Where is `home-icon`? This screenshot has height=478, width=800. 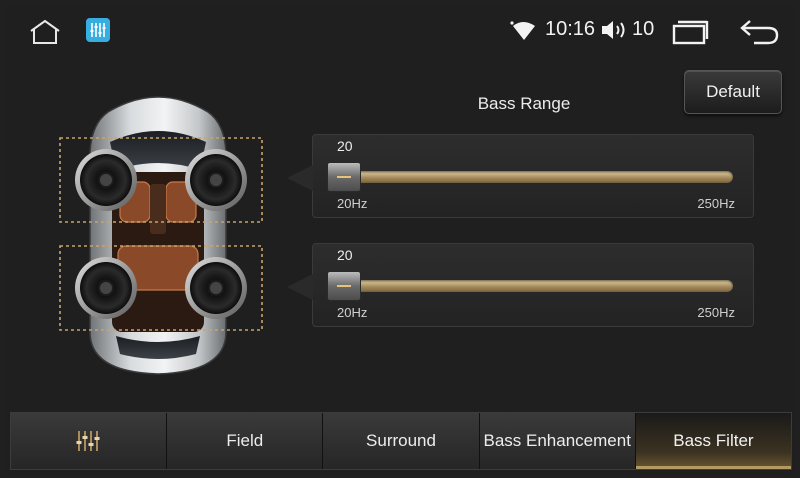
home-icon is located at coordinates (45, 32).